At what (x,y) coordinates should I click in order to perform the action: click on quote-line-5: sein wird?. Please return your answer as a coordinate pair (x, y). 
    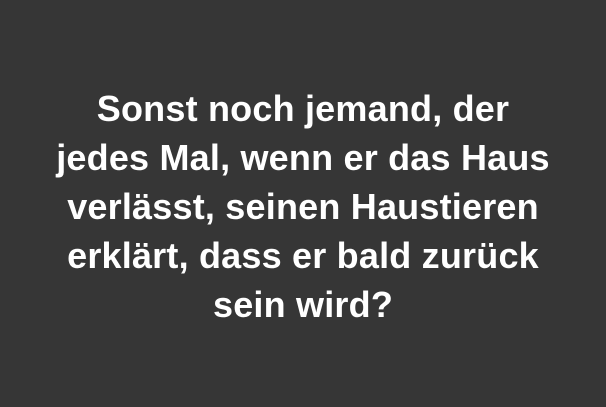
    Looking at the image, I should click on (303, 304).